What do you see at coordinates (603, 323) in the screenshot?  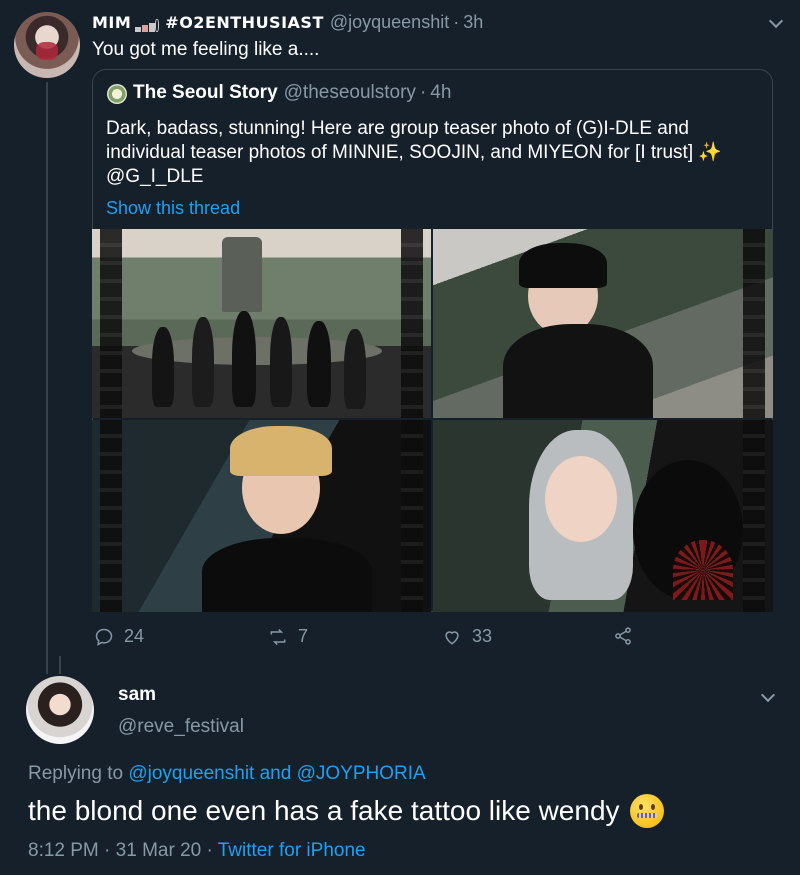 I see `teaser-photo-minnie` at bounding box center [603, 323].